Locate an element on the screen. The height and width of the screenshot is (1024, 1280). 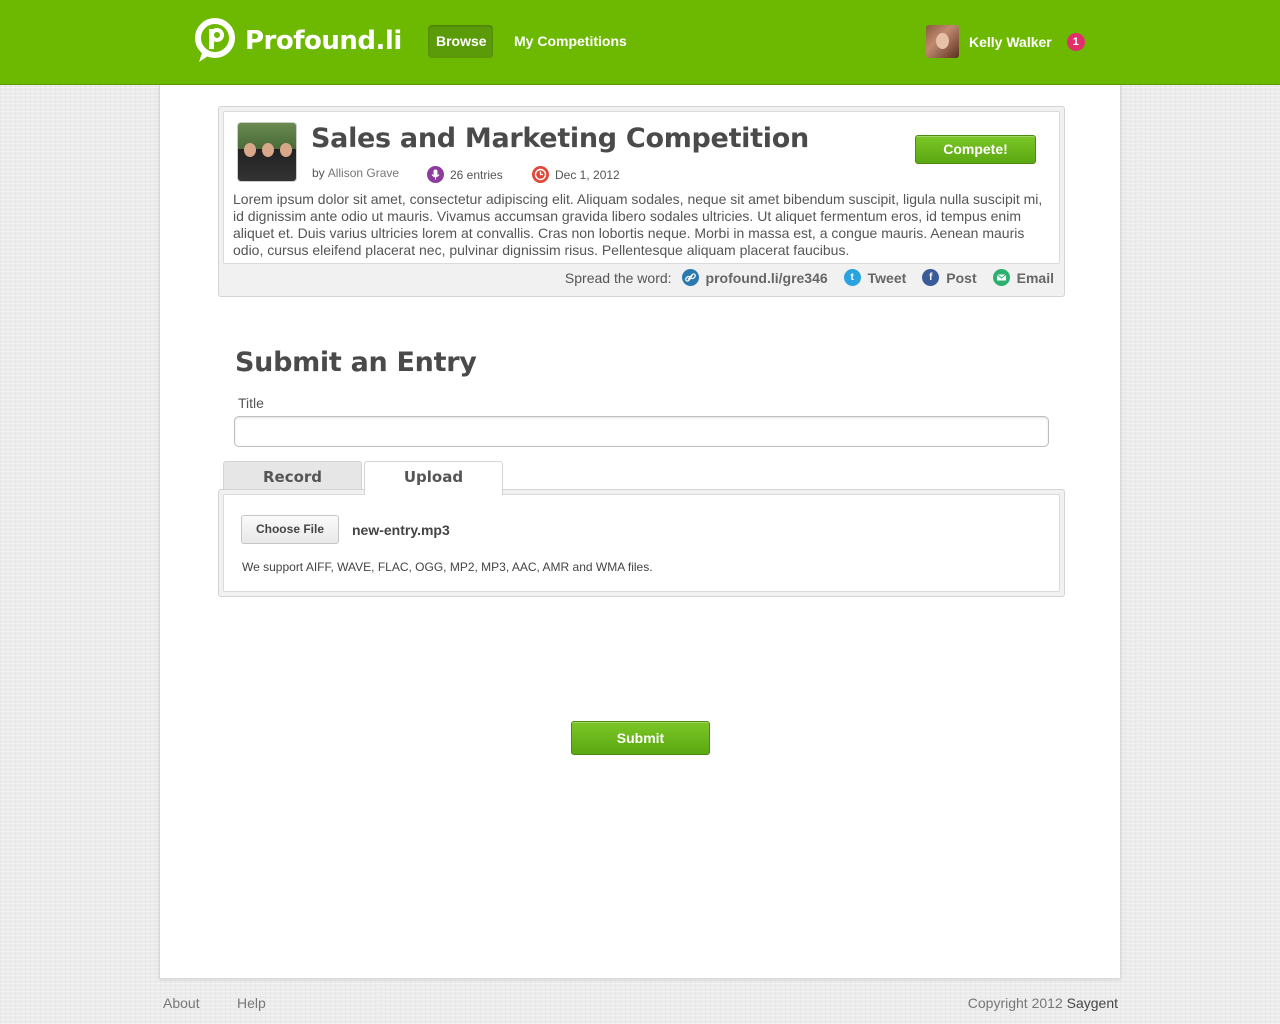
nav-browse: Browse is located at coordinates (460, 41).